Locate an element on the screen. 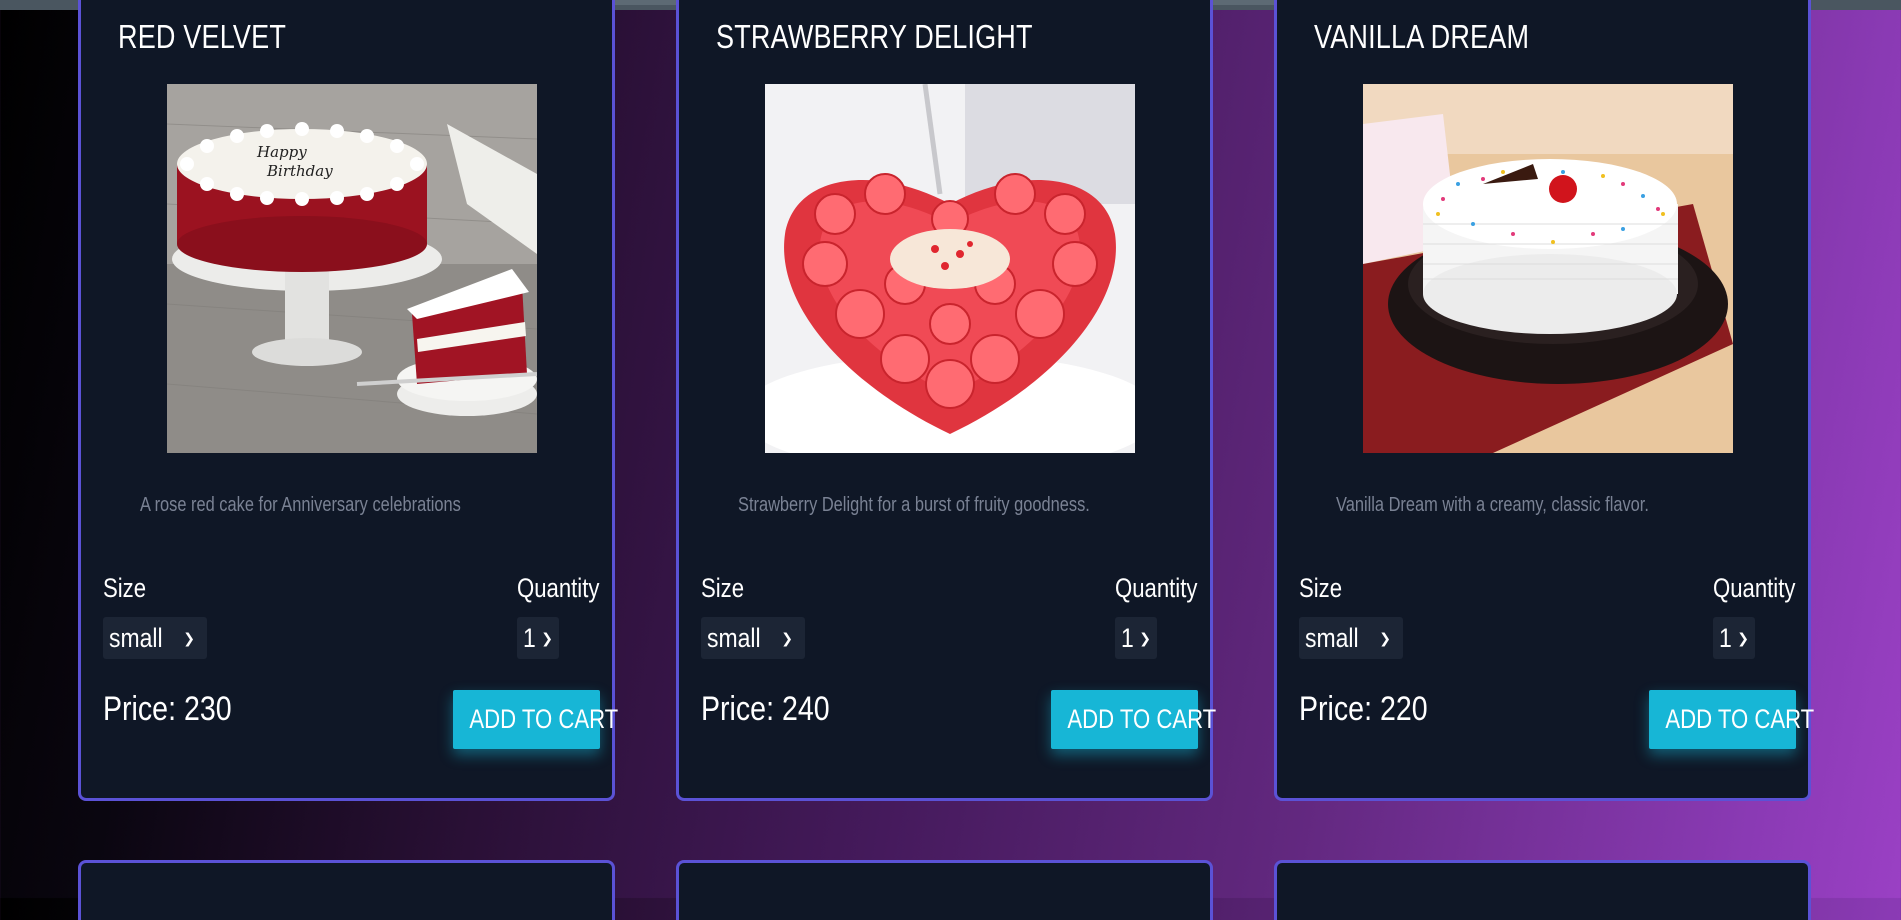 This screenshot has height=920, width=1901. red-velvet-cake-image: Happy Birthday is located at coordinates (352, 268).